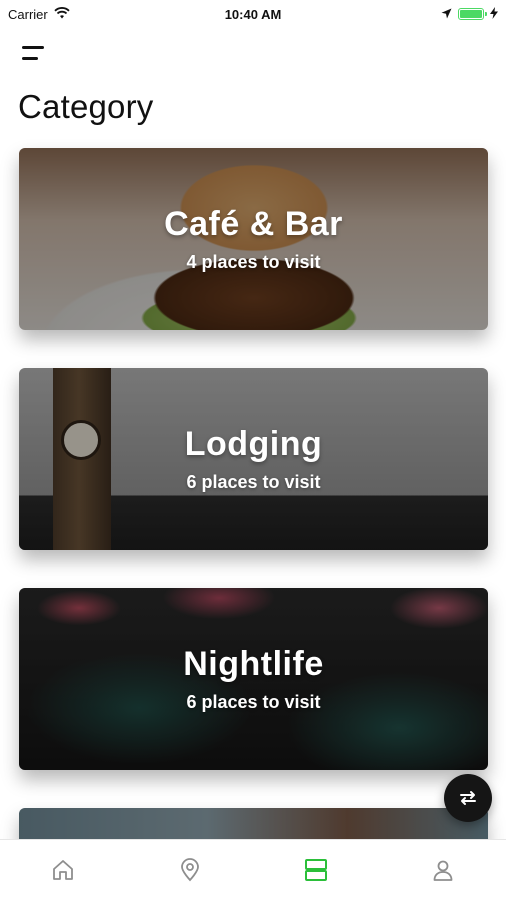 This screenshot has width=506, height=900. I want to click on card-title: Lodging, so click(253, 444).